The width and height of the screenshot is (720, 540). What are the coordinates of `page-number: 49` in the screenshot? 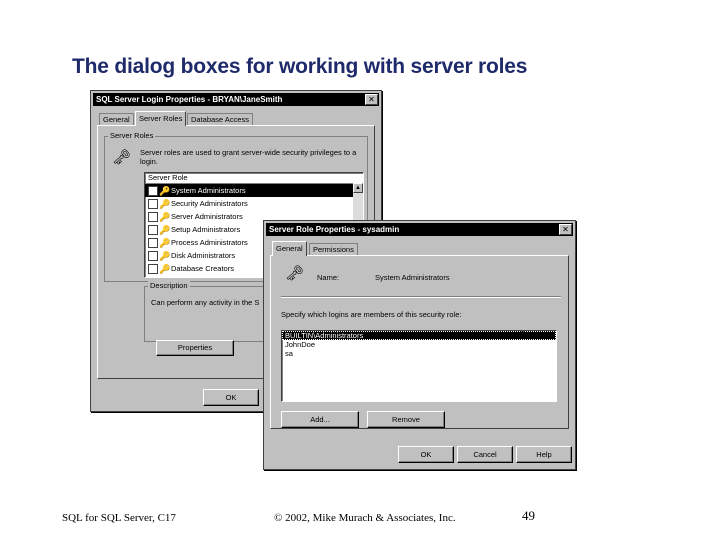 It's located at (528, 515).